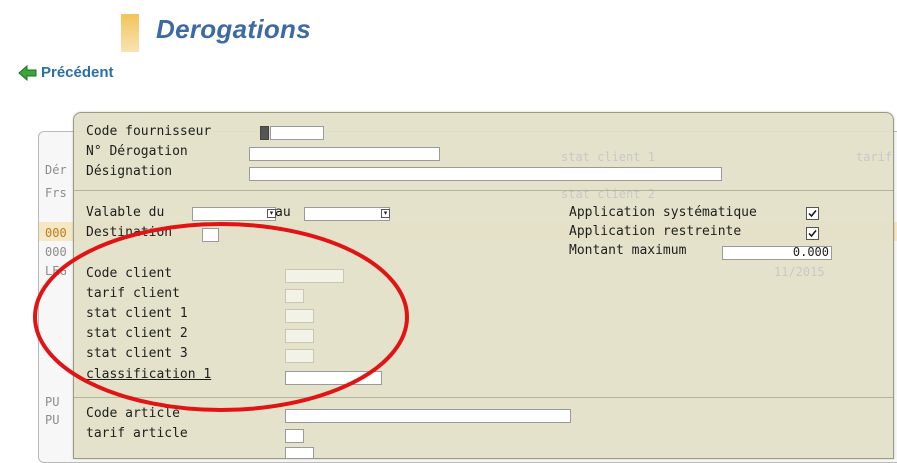  I want to click on page-title: Derogations, so click(233, 29).